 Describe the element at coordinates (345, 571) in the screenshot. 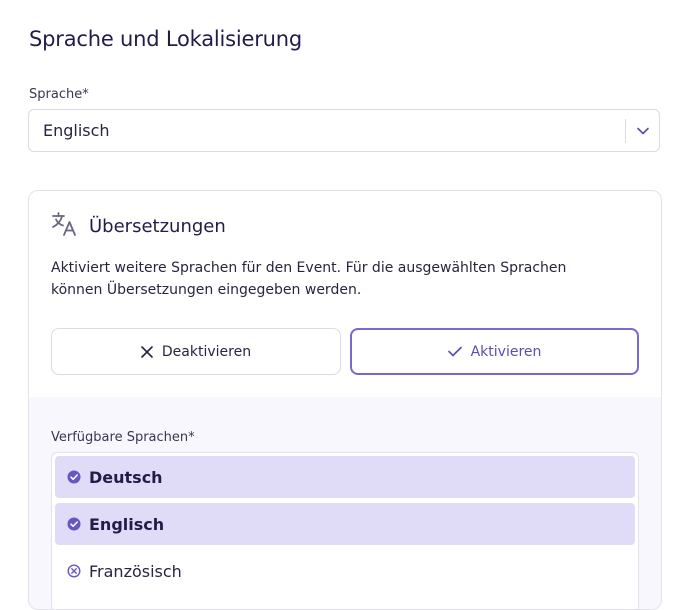

I see `language-option-franzoesisch: Französisch` at that location.